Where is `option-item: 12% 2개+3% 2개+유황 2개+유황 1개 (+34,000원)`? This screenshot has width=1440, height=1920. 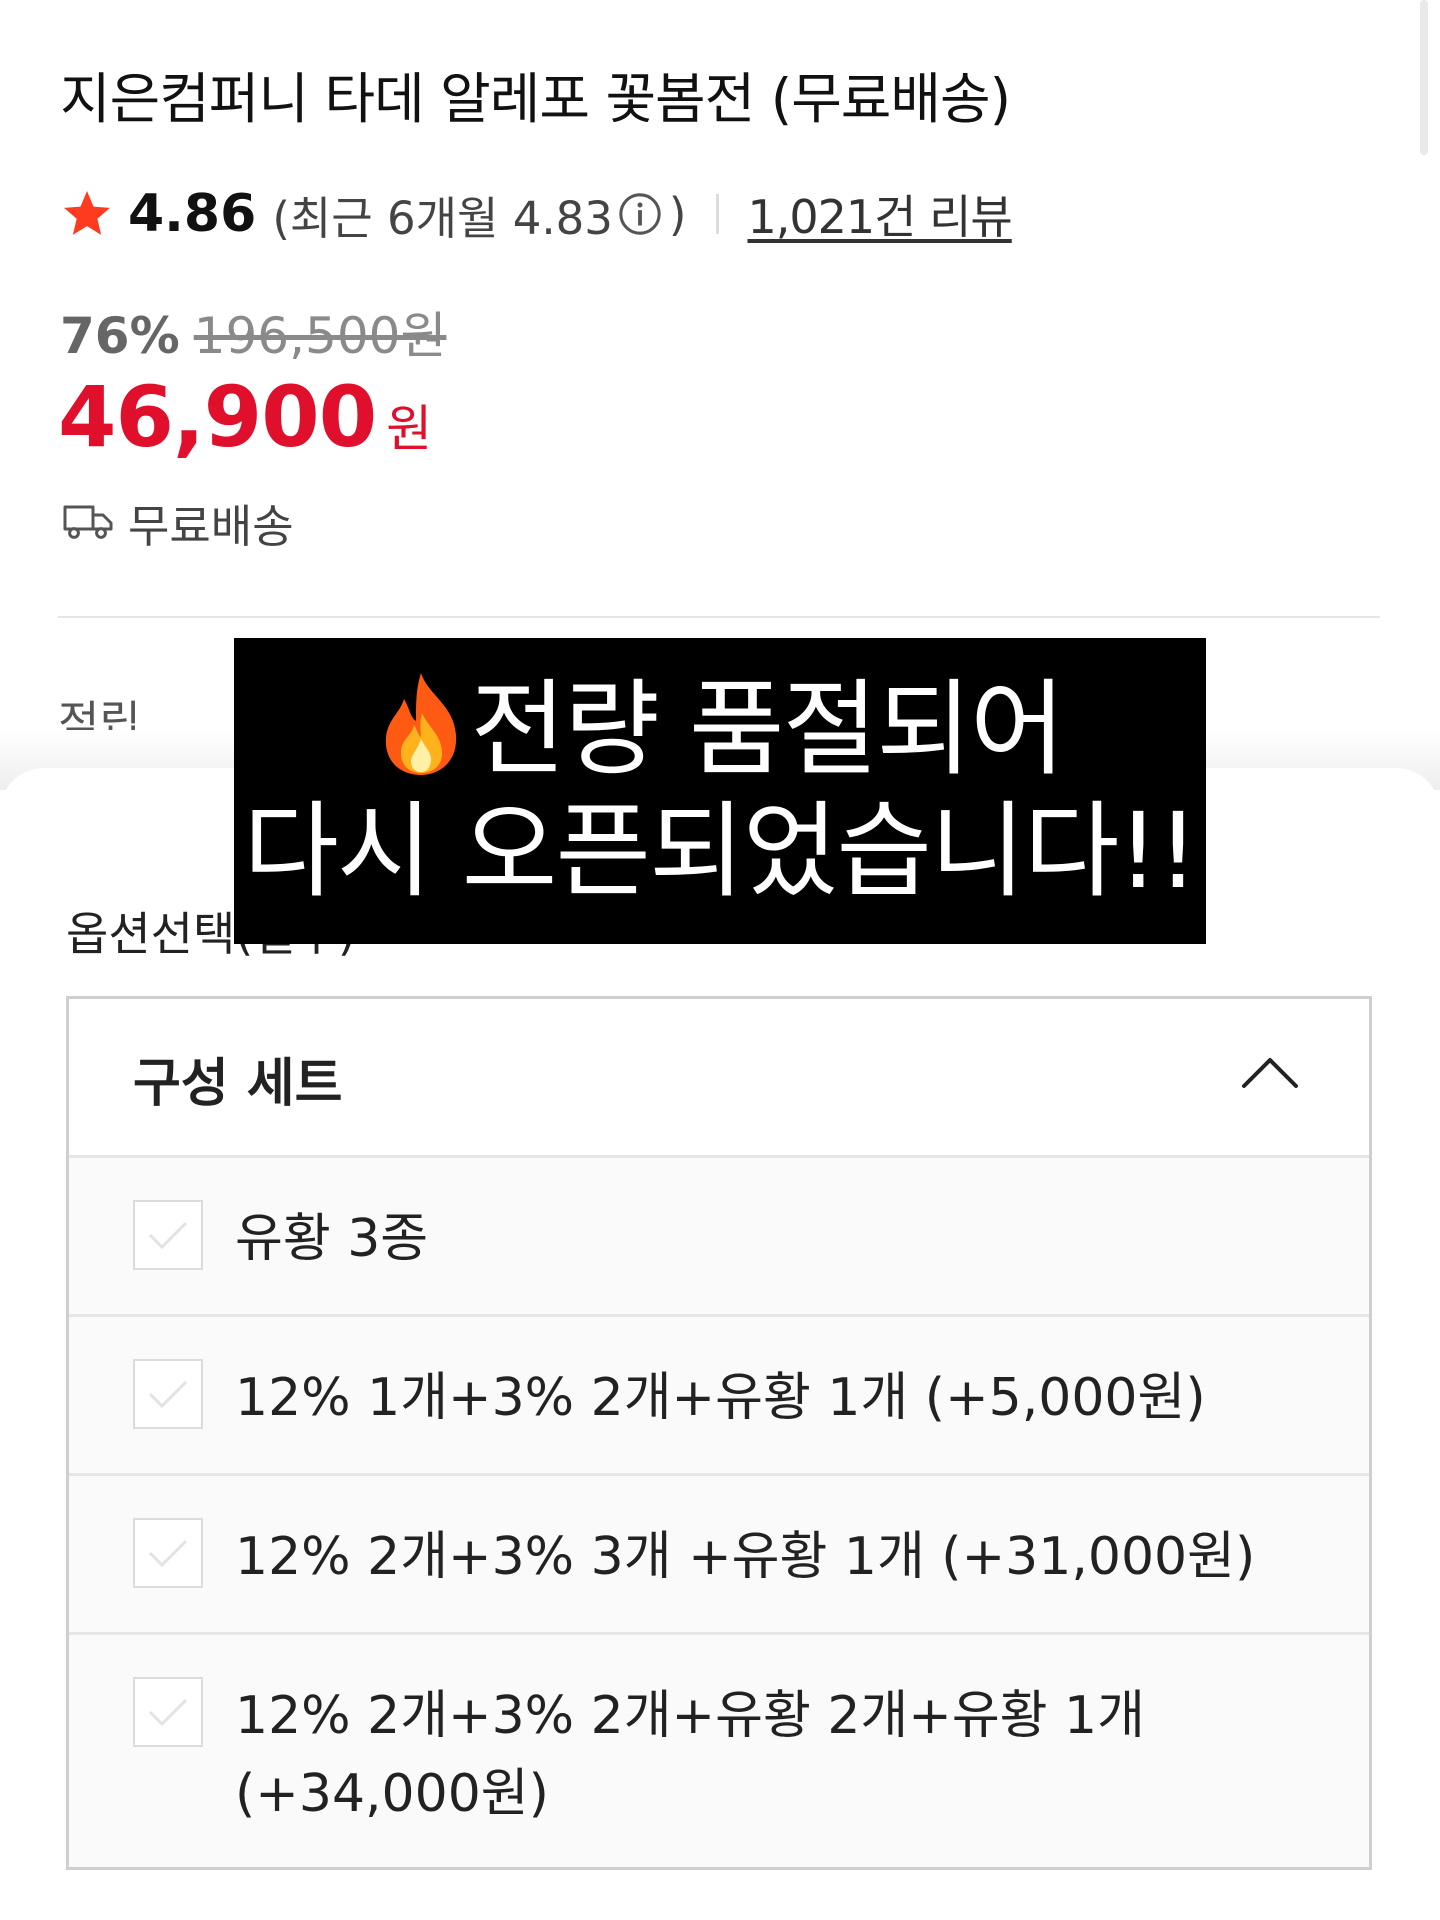 option-item: 12% 2개+3% 2개+유황 2개+유황 1개 (+34,000원) is located at coordinates (719, 1751).